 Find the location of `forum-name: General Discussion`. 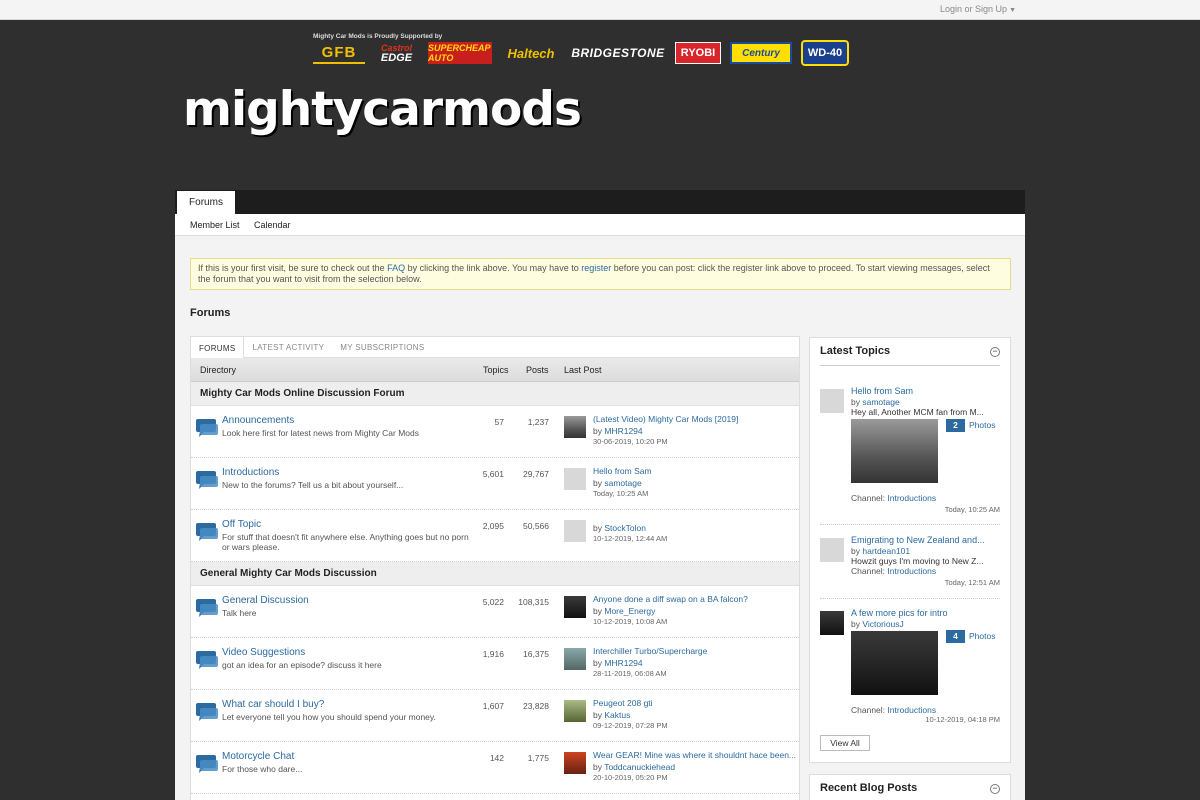

forum-name: General Discussion is located at coordinates (265, 600).